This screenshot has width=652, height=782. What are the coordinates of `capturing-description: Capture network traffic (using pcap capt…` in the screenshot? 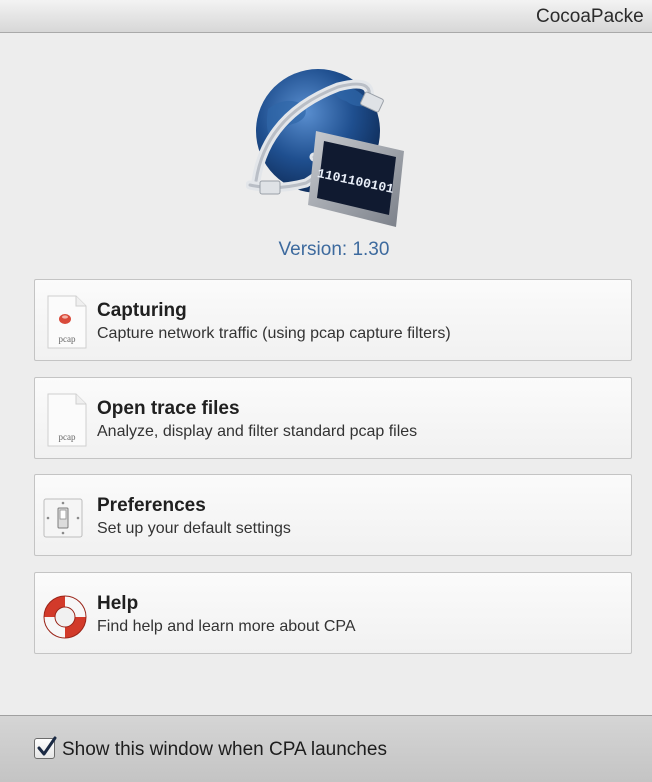 It's located at (274, 333).